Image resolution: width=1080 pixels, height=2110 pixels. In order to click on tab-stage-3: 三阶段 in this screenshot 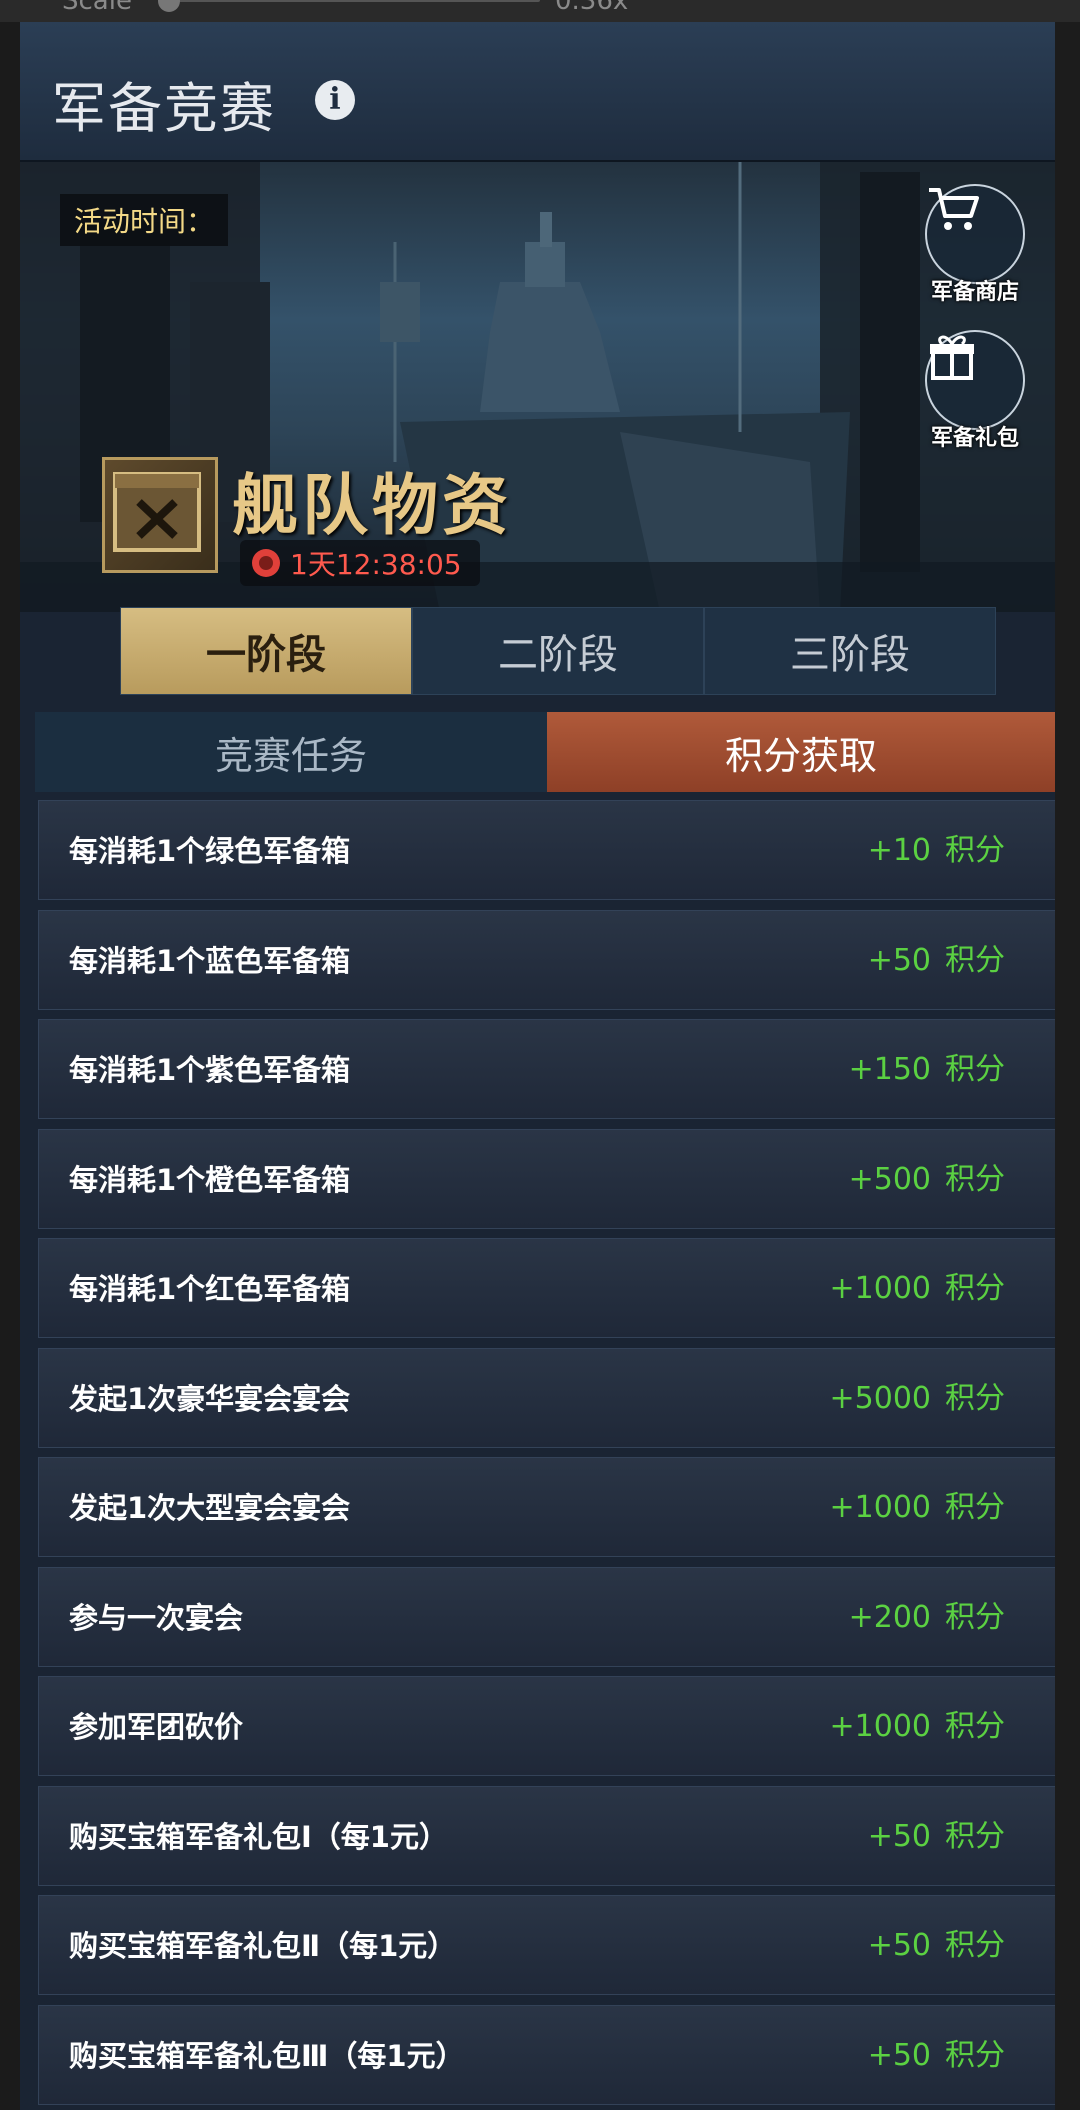, I will do `click(850, 651)`.